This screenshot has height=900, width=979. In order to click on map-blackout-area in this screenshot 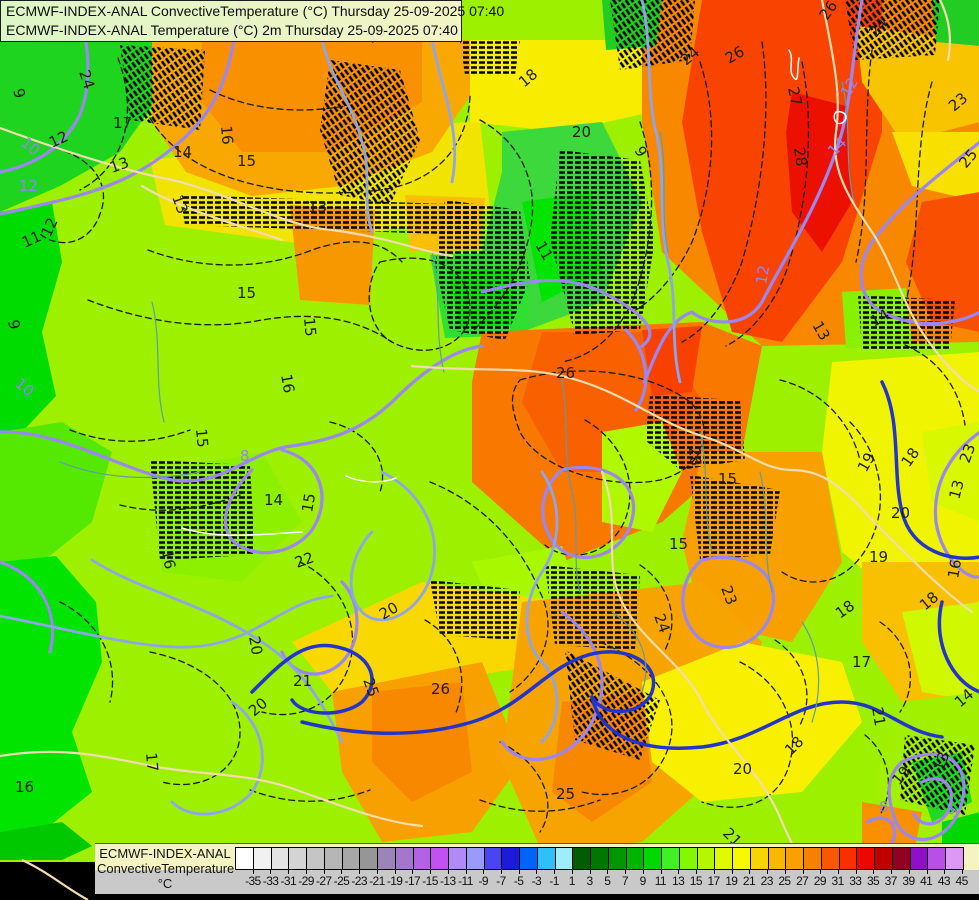, I will do `click(489, 896)`.